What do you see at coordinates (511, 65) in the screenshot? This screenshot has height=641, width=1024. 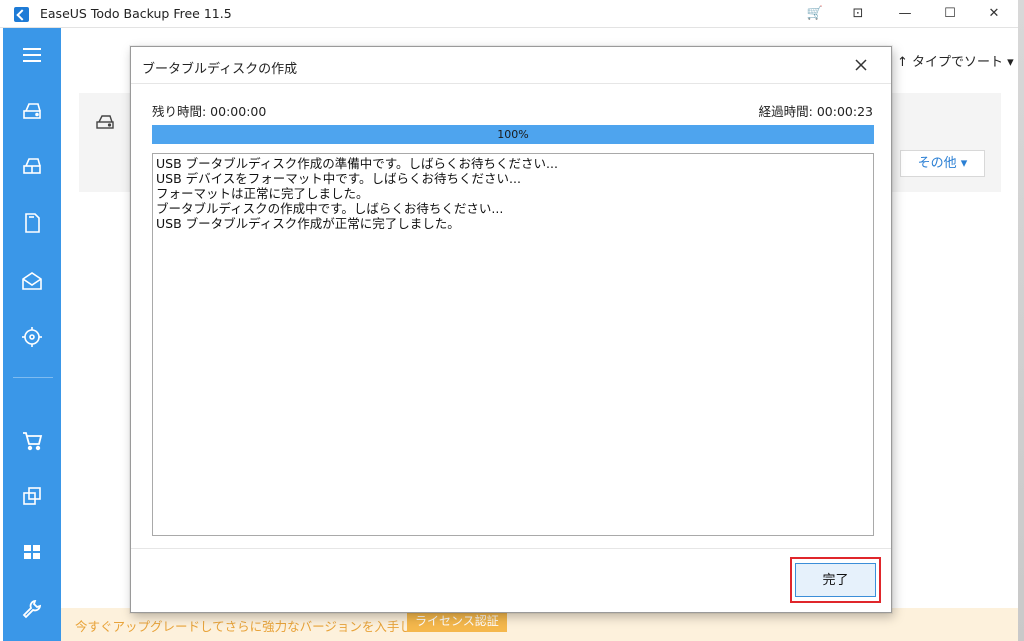 I see `dialog-header: ブータブルディスクの作成` at bounding box center [511, 65].